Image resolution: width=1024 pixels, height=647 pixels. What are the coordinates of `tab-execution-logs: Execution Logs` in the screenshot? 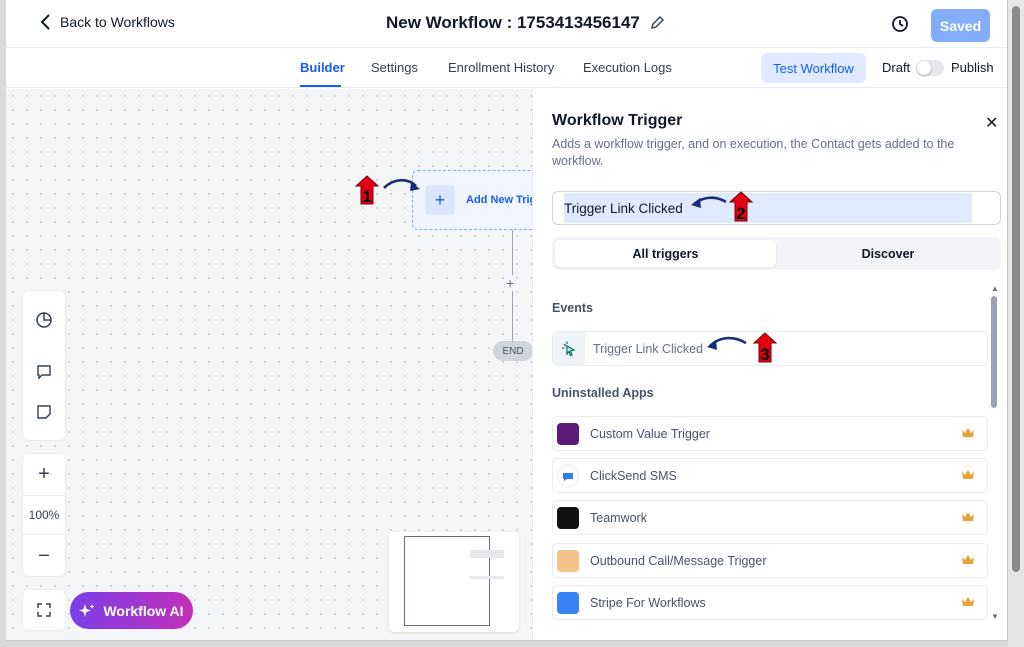 It's located at (627, 67).